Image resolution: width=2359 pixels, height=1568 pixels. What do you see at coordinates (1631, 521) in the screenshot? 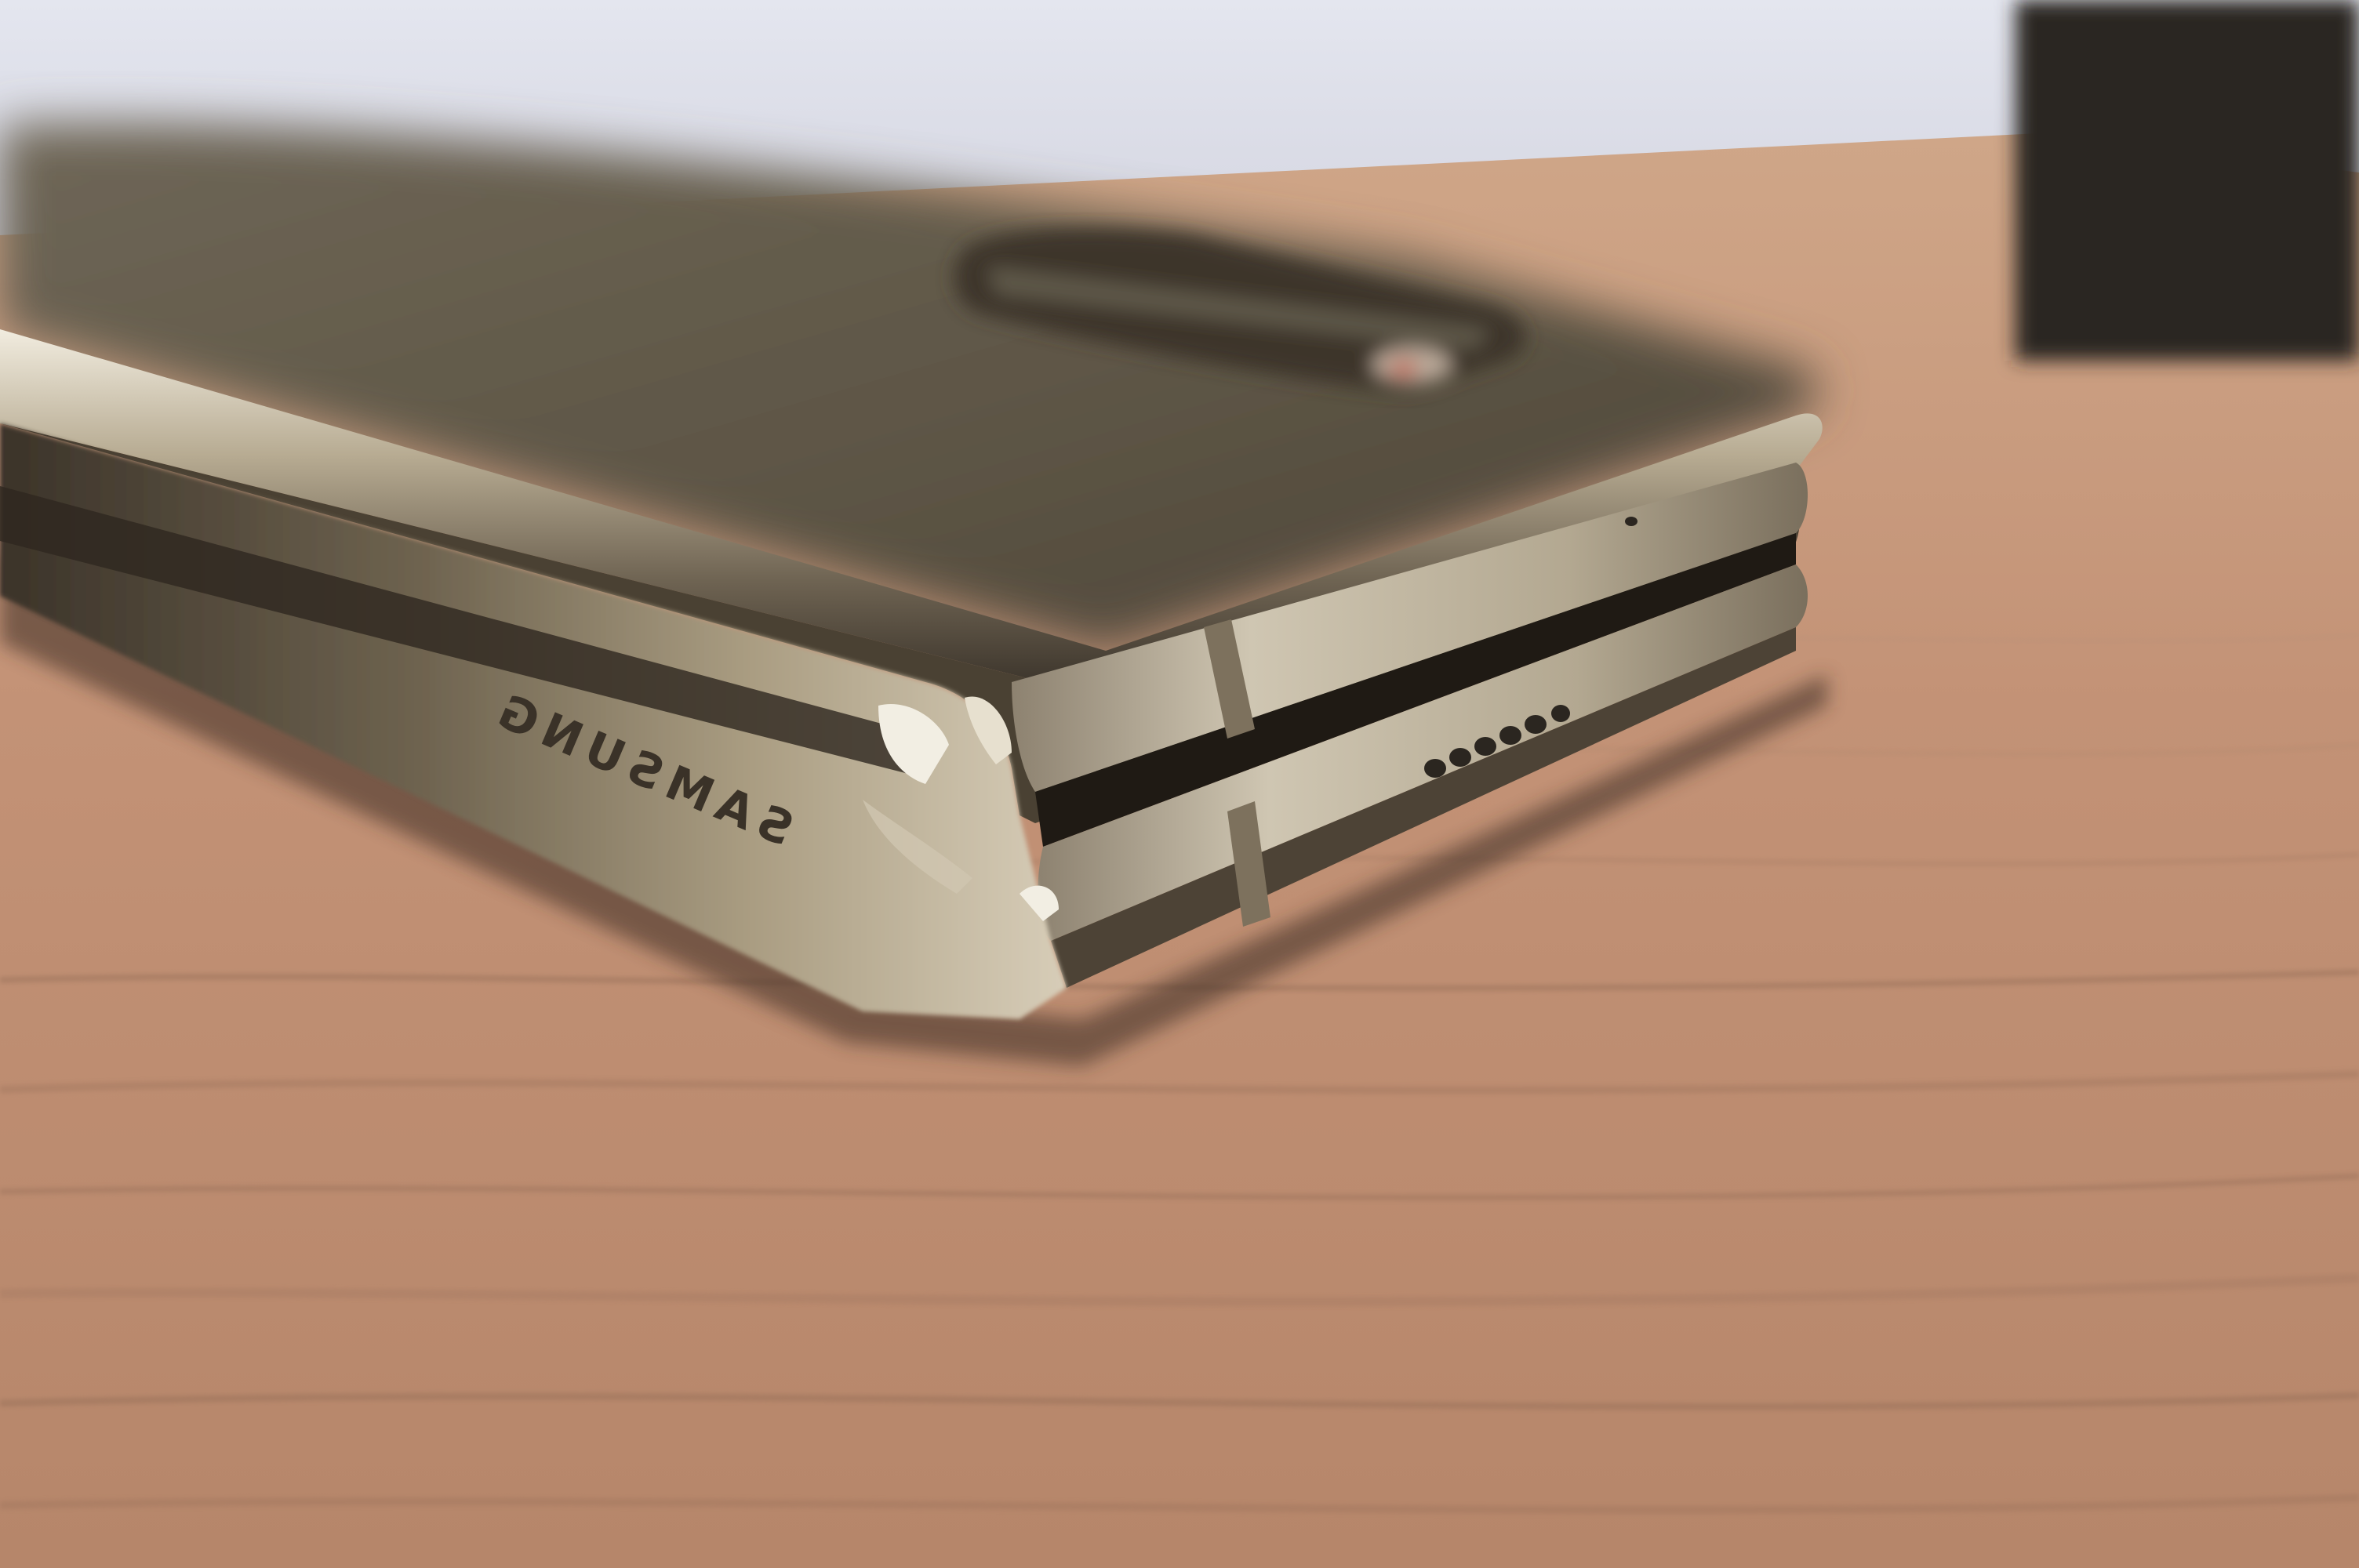
I see `microphone-hole` at bounding box center [1631, 521].